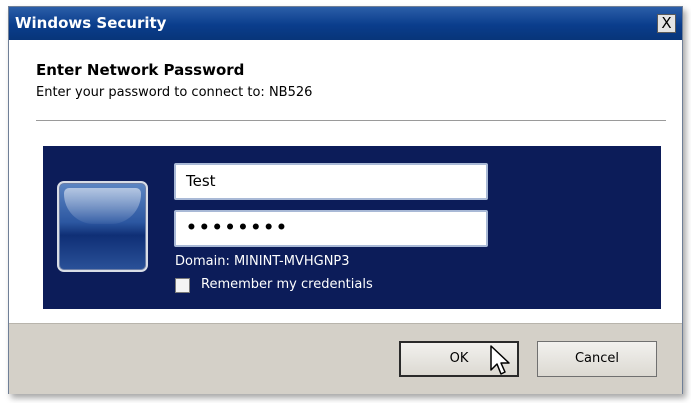  Describe the element at coordinates (331, 228) in the screenshot. I see `password-field: ••••••••` at that location.